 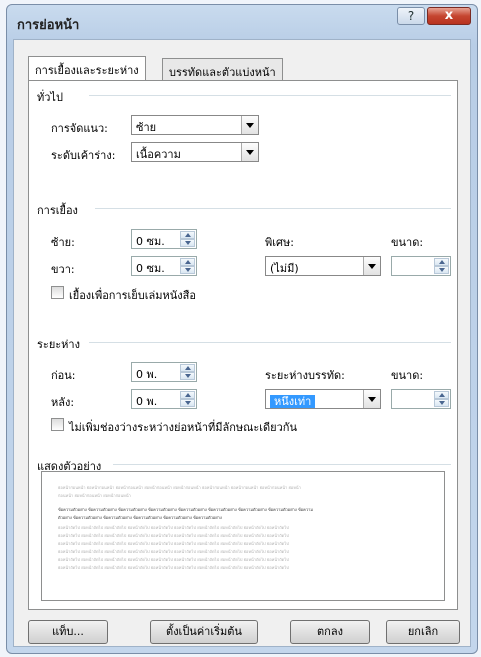 What do you see at coordinates (57, 292) in the screenshot?
I see `mirror-indents-checkbox` at bounding box center [57, 292].